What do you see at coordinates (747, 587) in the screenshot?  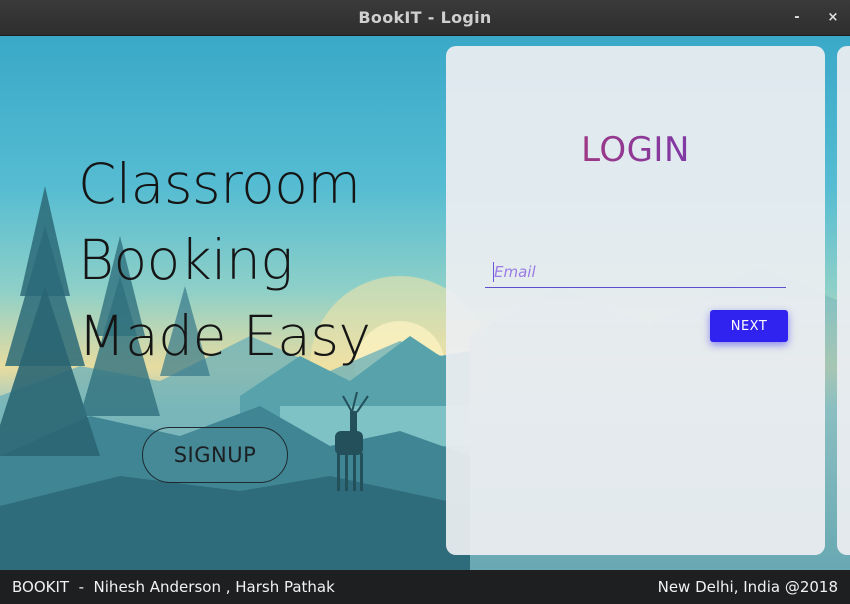 I see `footer-location: New Delhi, India @2018` at bounding box center [747, 587].